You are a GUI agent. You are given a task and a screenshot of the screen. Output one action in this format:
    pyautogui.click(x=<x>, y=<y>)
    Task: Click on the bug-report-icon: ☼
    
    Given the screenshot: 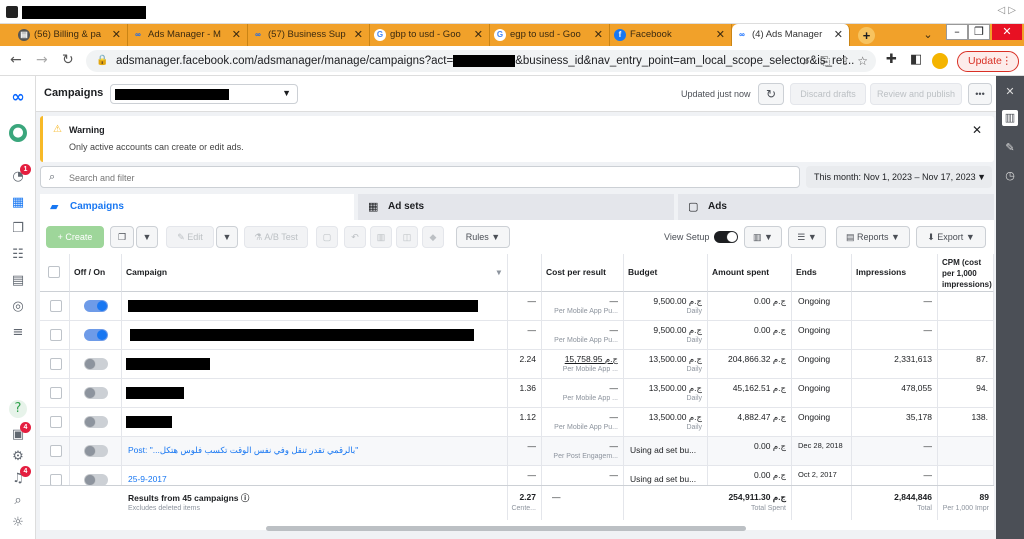 What is the action you would take?
    pyautogui.click(x=18, y=523)
    